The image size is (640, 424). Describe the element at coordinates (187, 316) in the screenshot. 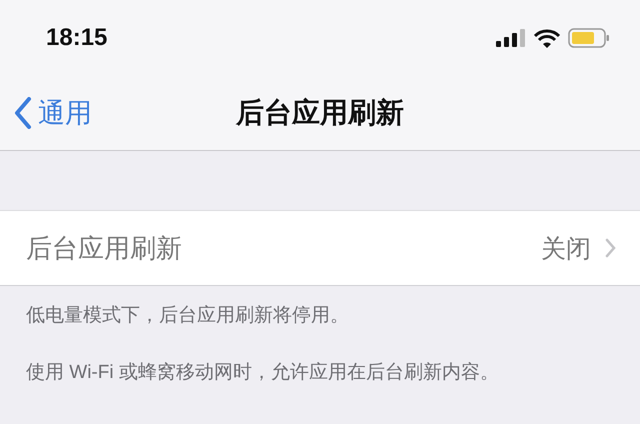

I see `footer-note: 低电量模式下，后台应用刷新将停用。` at that location.